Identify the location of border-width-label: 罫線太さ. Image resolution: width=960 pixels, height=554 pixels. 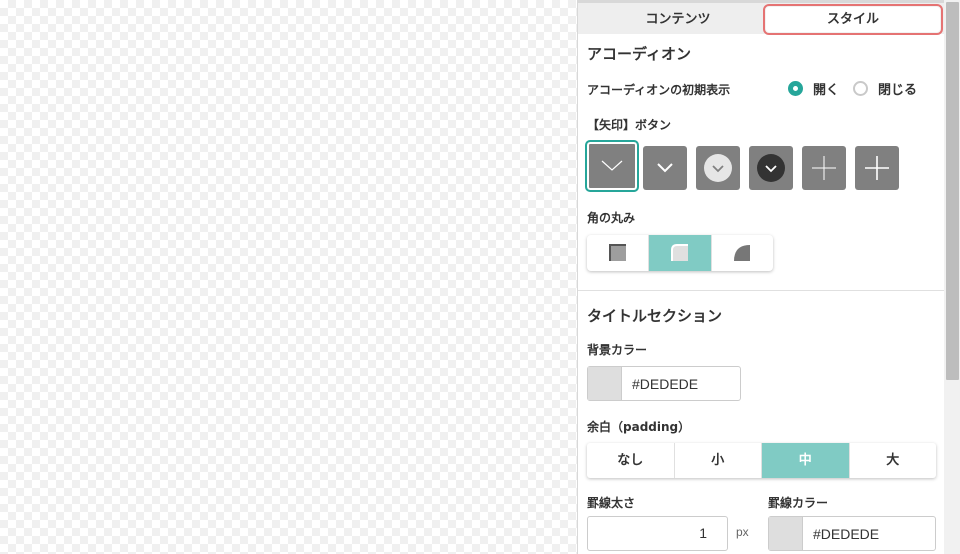
(611, 503).